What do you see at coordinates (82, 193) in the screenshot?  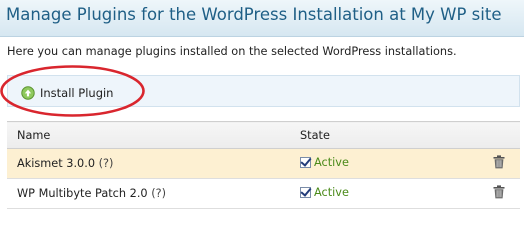 I see `plugin-name: WP Multibyte Patch 2.0` at bounding box center [82, 193].